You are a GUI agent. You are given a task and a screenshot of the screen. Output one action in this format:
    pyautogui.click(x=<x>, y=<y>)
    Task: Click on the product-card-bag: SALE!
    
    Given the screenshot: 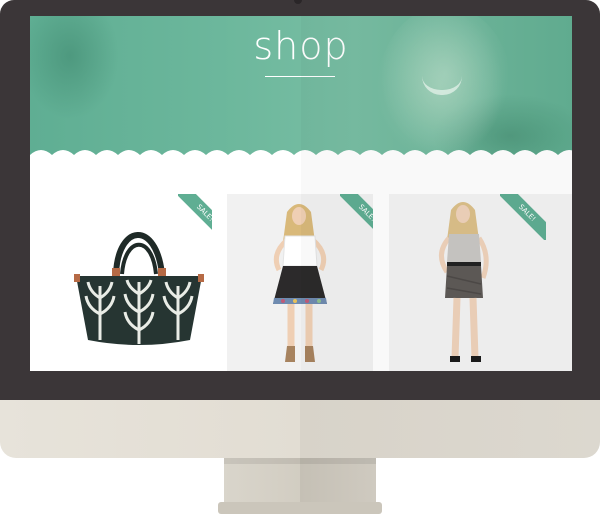 What is the action you would take?
    pyautogui.click(x=121, y=282)
    